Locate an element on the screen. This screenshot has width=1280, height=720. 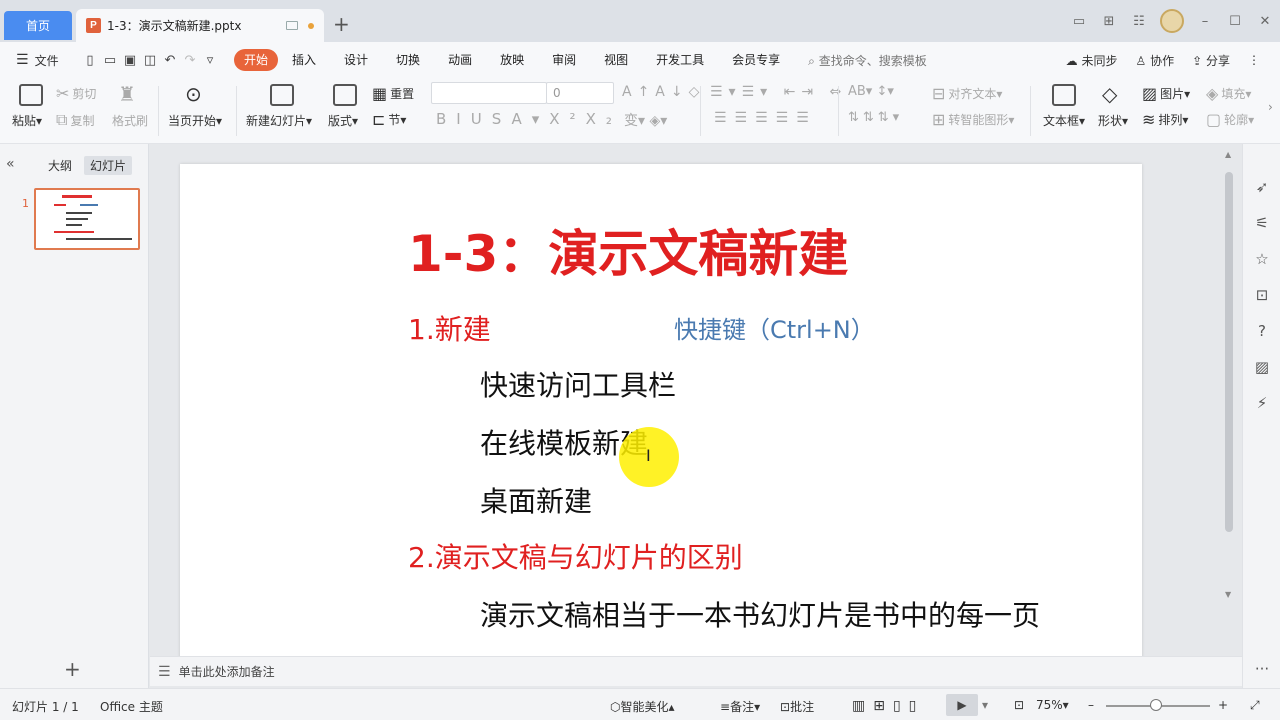
new-tab-button: + is located at coordinates (341, 24).